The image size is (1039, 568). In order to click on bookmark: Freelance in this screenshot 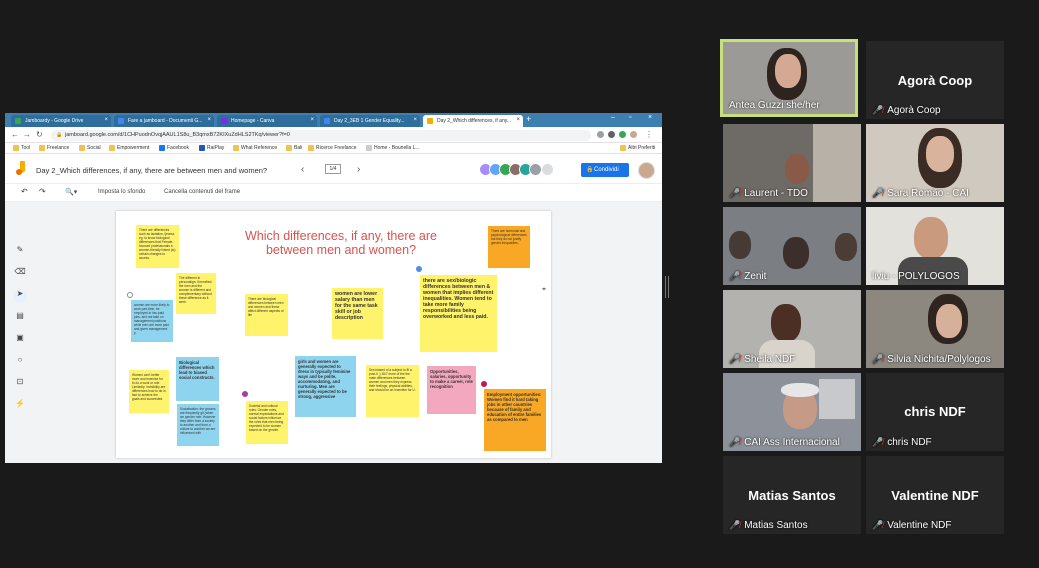, I will do `click(54, 148)`.